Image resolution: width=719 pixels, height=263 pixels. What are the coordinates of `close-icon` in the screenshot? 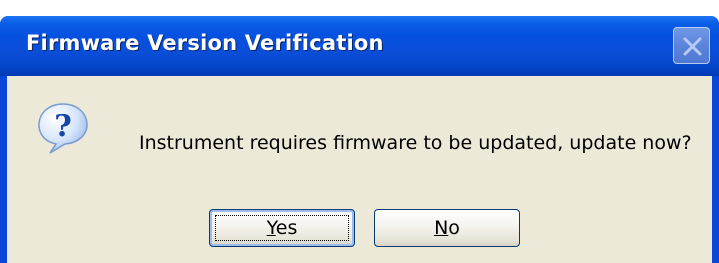 It's located at (692, 46).